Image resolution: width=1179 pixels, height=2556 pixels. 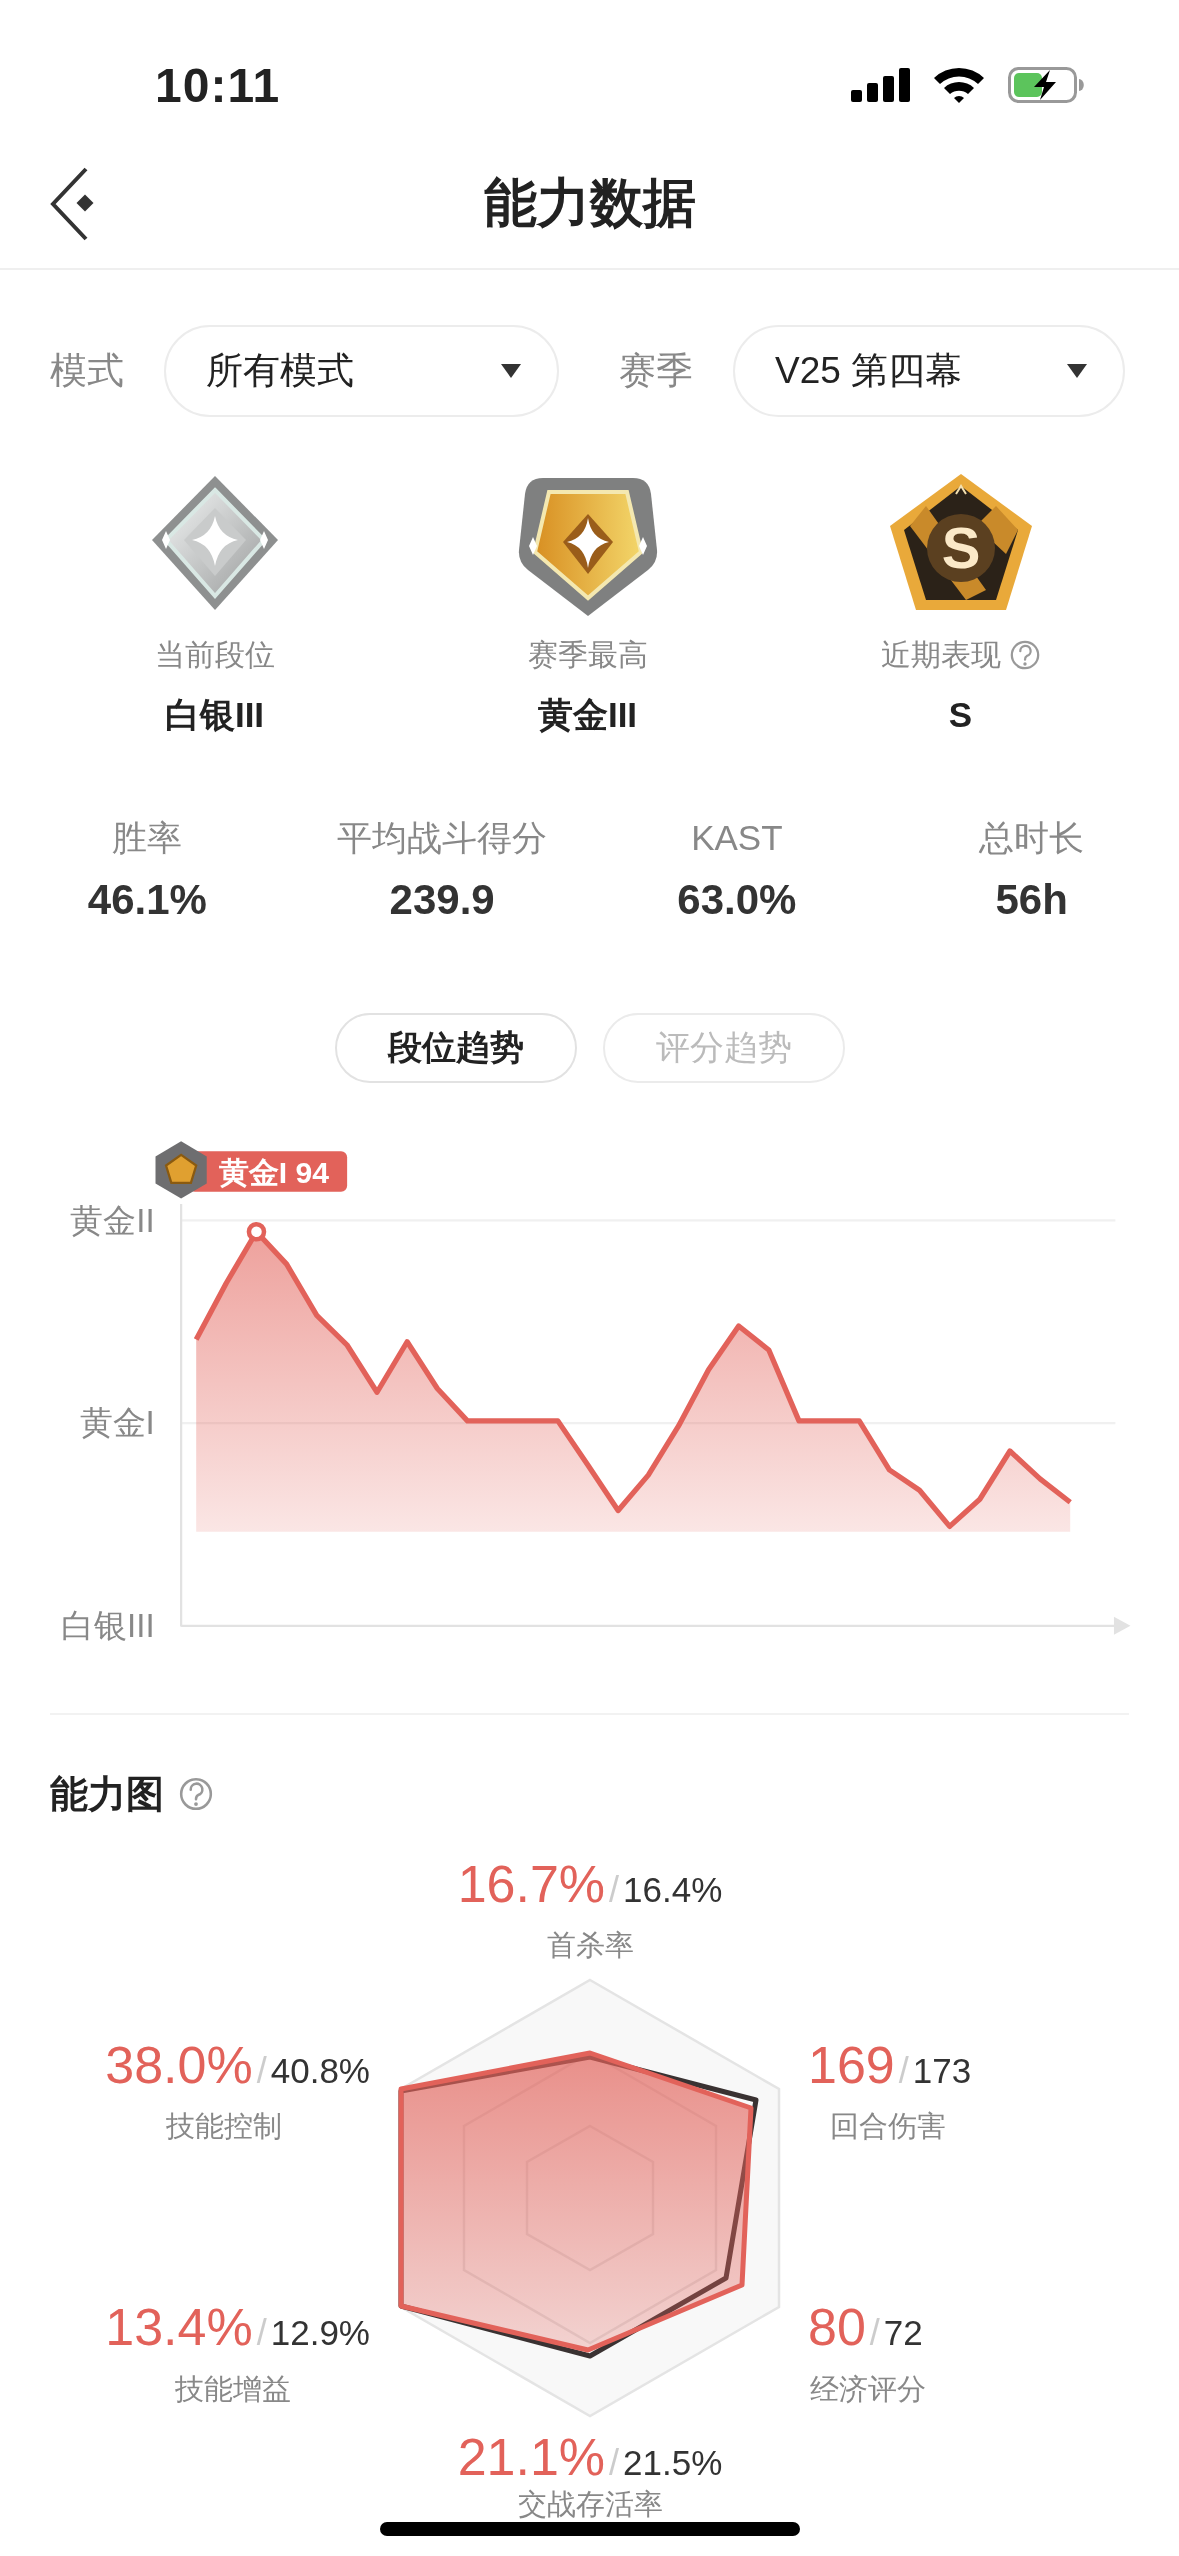 I want to click on metric-label: 交战存活率, so click(x=590, y=2504).